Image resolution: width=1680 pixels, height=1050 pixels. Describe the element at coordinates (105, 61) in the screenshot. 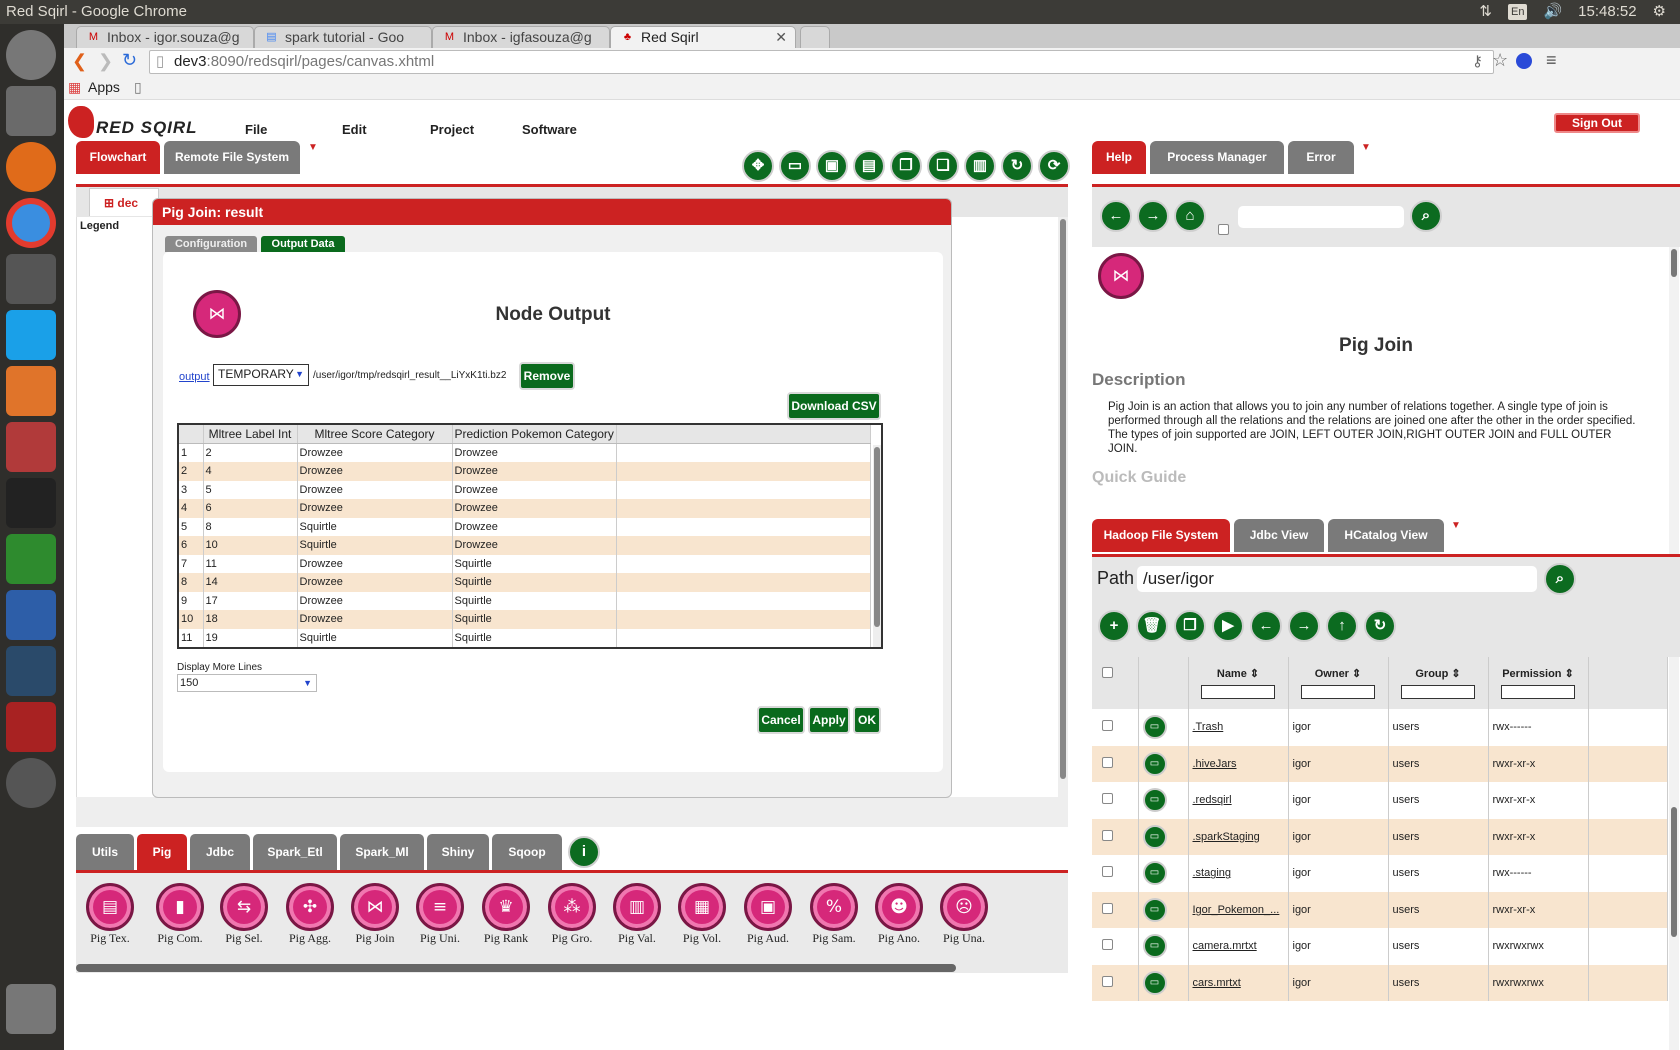

I see `forward-icon: ❯` at that location.